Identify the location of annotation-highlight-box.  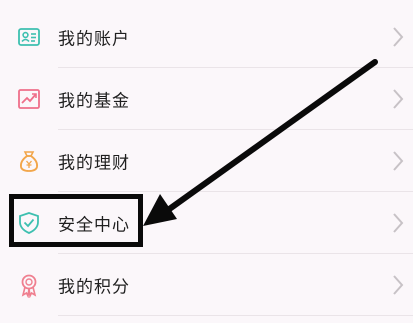
(76, 220).